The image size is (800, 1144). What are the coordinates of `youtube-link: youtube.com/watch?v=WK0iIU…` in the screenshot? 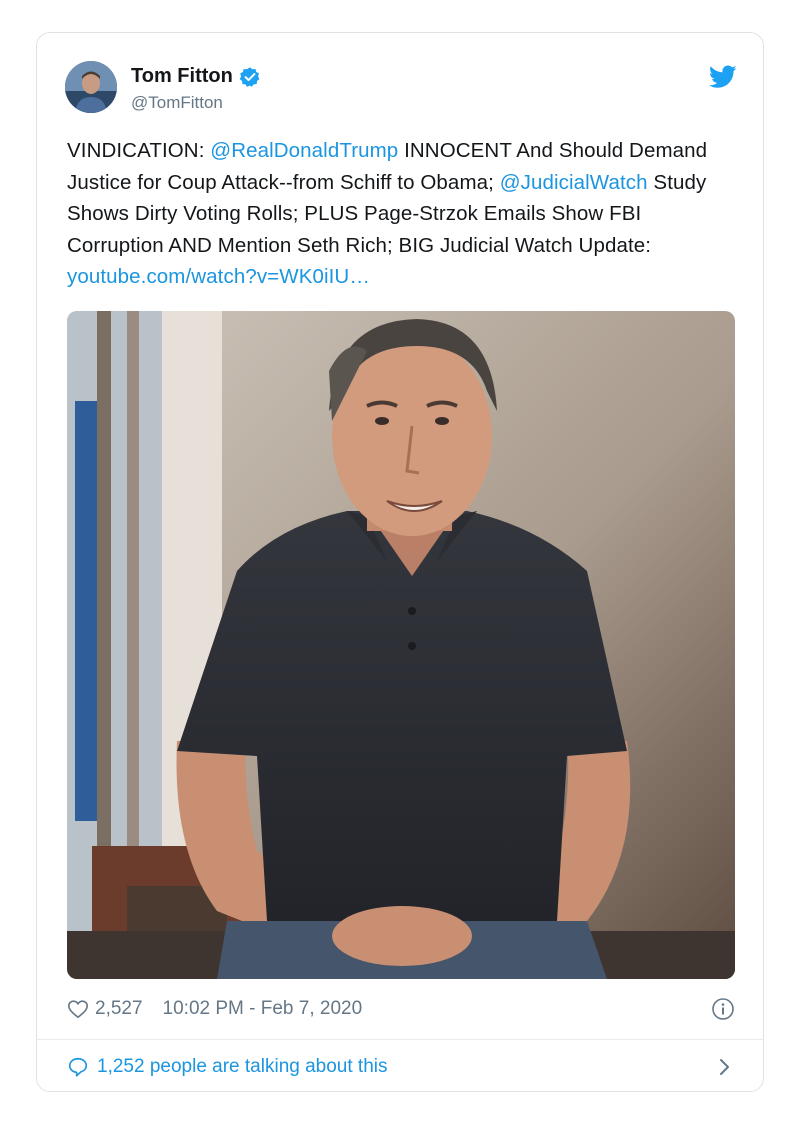 It's located at (218, 276).